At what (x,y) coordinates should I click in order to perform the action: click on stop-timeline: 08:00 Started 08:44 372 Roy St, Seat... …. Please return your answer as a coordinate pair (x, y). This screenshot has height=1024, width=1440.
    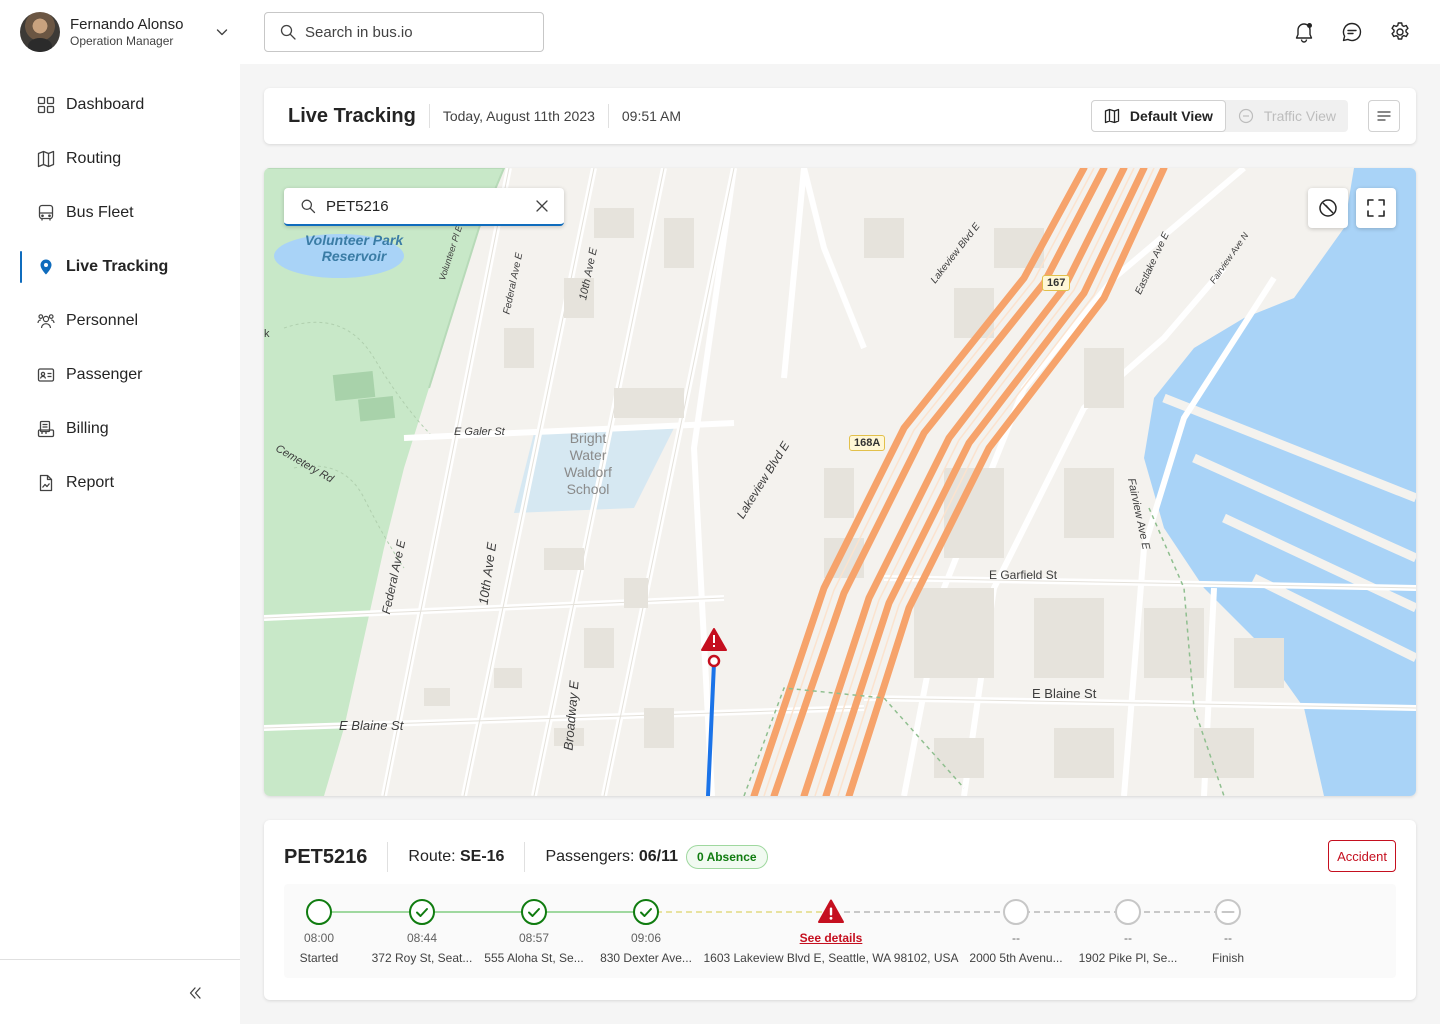
    Looking at the image, I should click on (840, 931).